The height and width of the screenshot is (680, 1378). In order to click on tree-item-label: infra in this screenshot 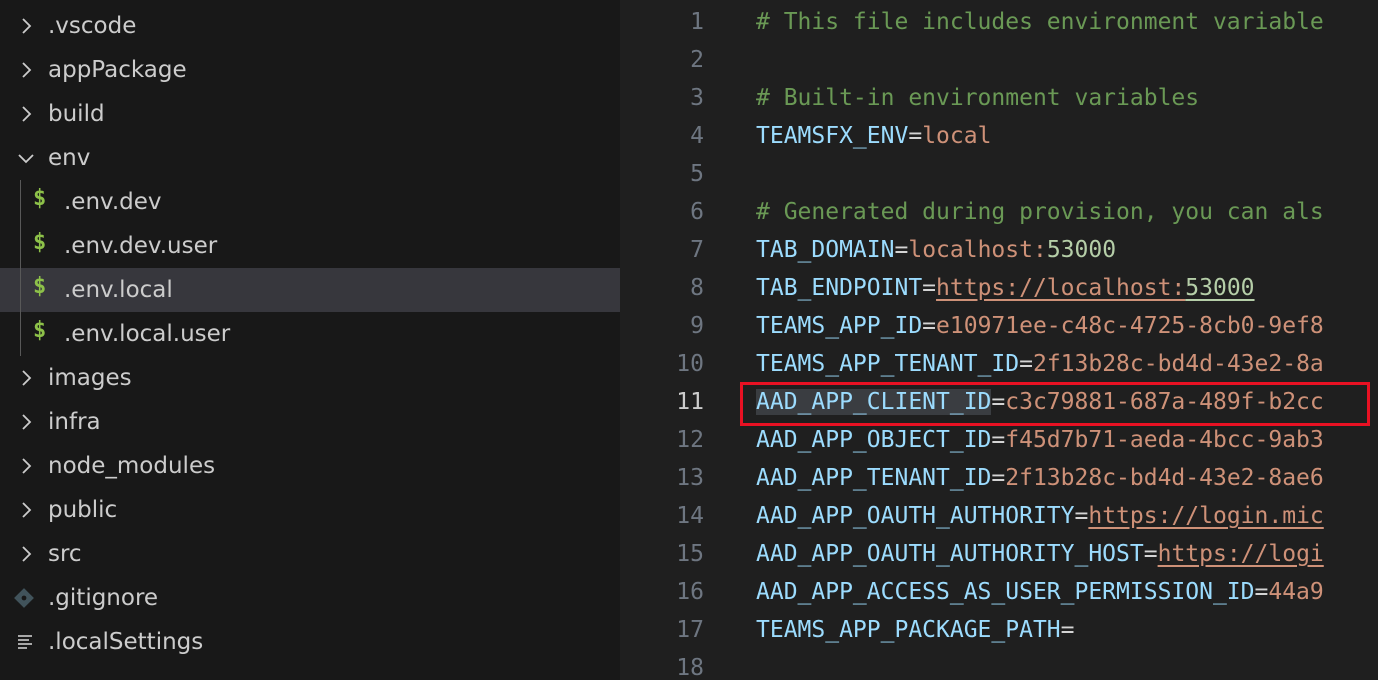, I will do `click(74, 422)`.